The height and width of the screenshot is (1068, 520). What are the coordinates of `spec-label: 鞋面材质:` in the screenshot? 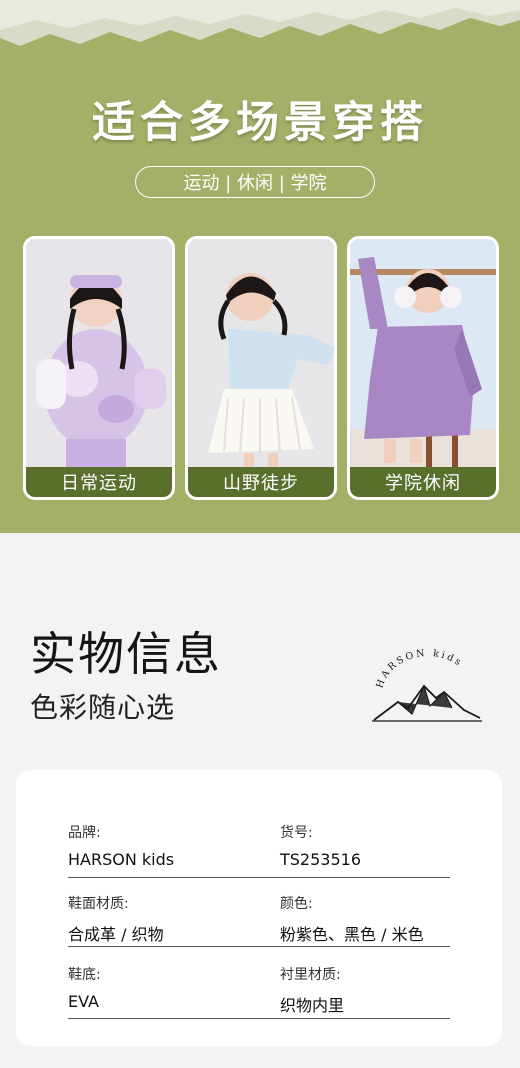 It's located at (98, 904).